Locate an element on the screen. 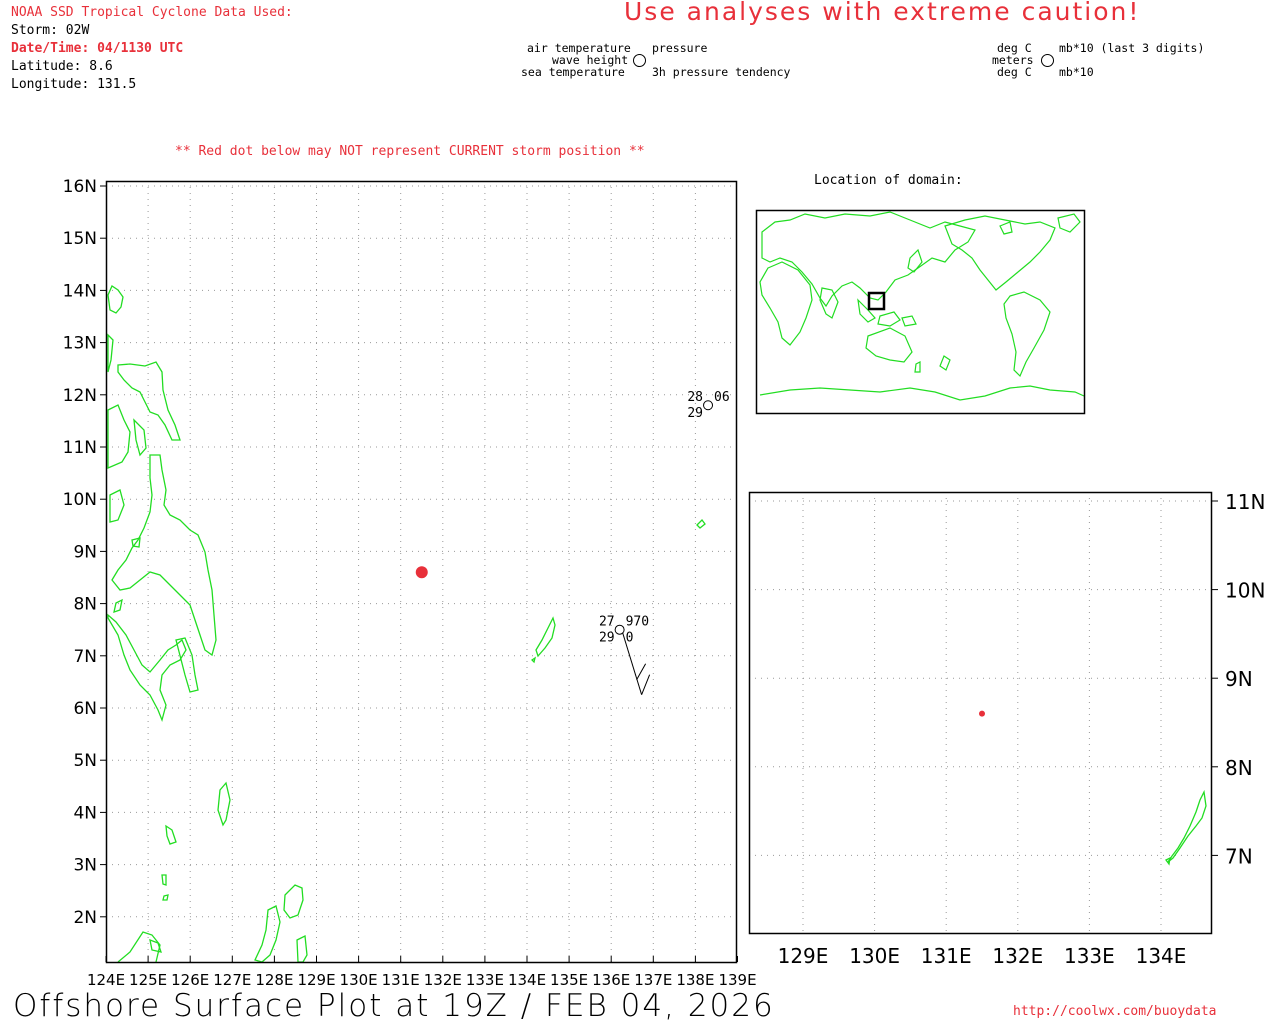 Image resolution: width=1280 pixels, height=1024 pixels. source-url-link: http://coolwx.com/buoydata is located at coordinates (1115, 1011).